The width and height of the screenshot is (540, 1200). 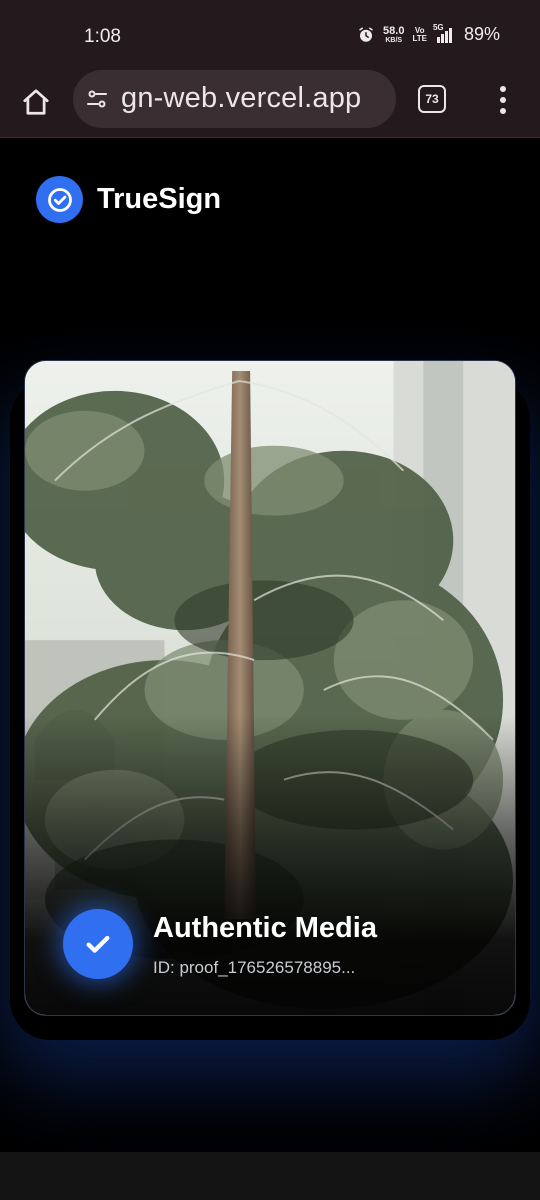 I want to click on status-time: 1:08, so click(x=102, y=36).